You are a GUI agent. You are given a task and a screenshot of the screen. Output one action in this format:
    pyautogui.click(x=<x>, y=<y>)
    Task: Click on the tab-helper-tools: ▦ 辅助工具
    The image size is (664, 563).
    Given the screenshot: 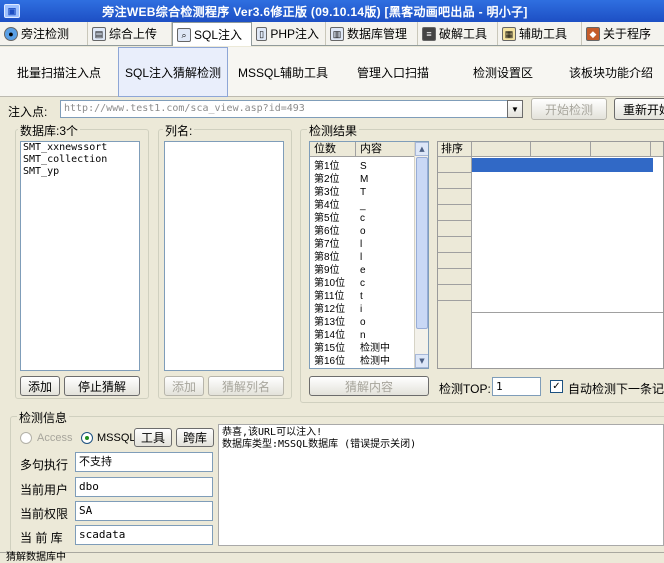 What is the action you would take?
    pyautogui.click(x=540, y=33)
    